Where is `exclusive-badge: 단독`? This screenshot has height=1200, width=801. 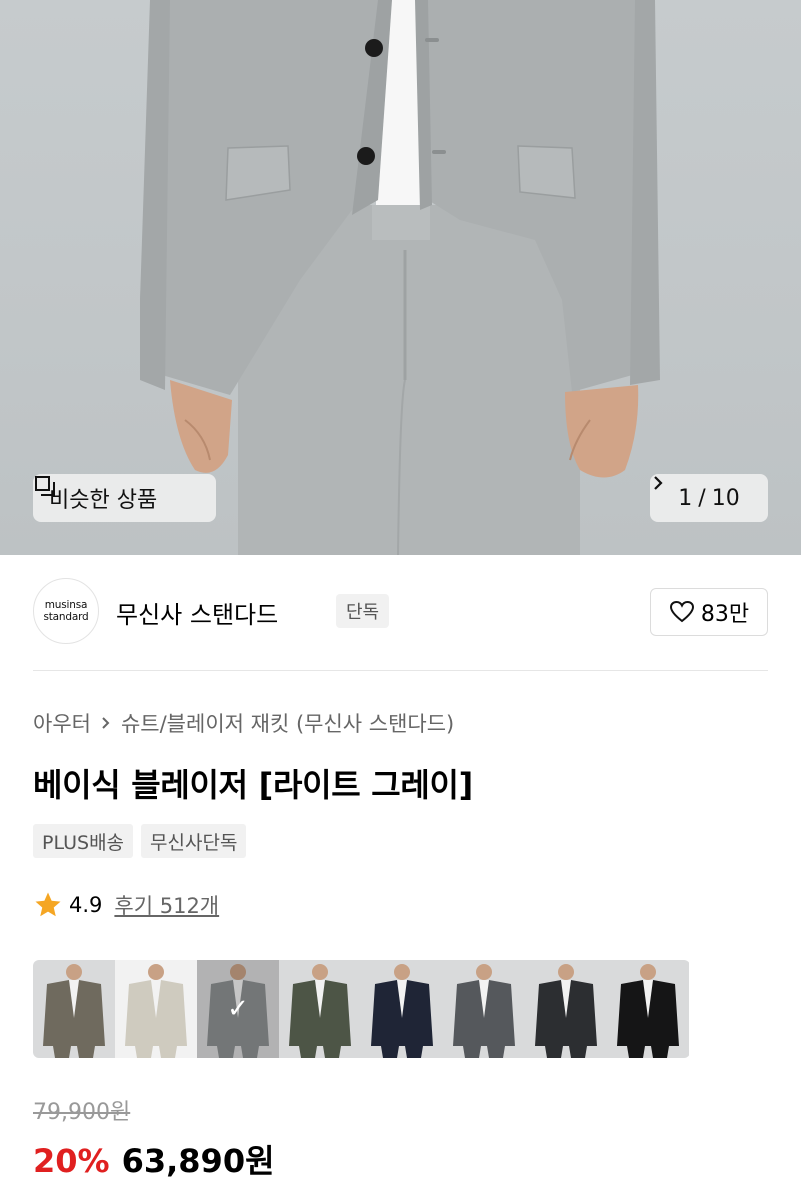 exclusive-badge: 단독 is located at coordinates (363, 611).